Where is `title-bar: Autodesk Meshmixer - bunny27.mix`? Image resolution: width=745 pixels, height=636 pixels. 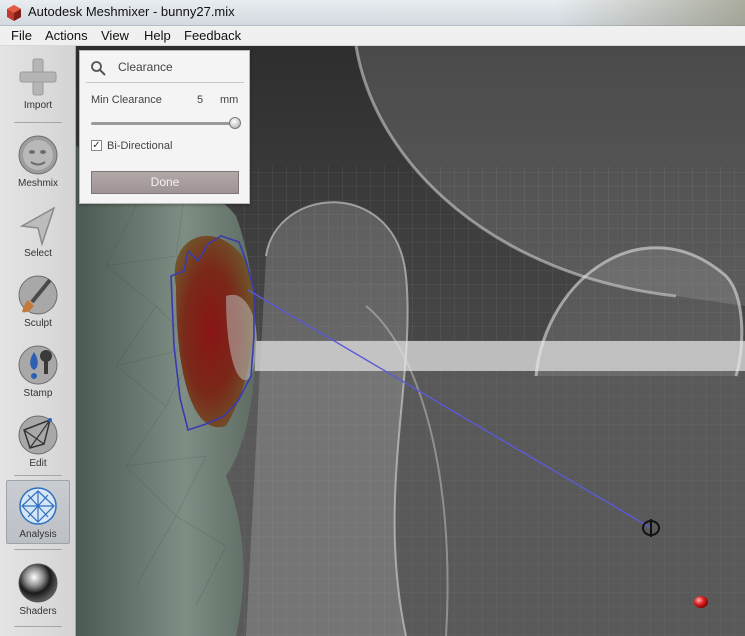 title-bar: Autodesk Meshmixer - bunny27.mix is located at coordinates (372, 13).